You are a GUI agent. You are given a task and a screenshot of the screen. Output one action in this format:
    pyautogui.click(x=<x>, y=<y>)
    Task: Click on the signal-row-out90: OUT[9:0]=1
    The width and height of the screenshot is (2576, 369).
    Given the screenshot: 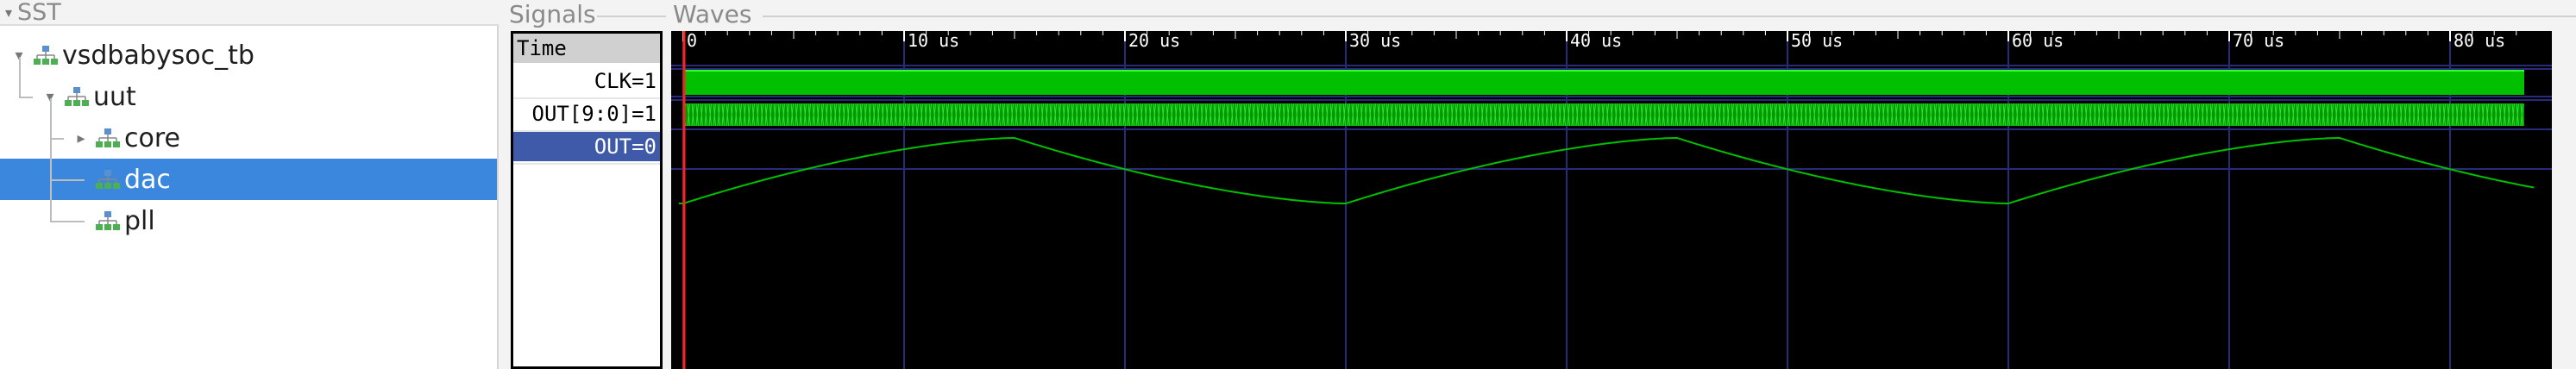 What is the action you would take?
    pyautogui.click(x=586, y=113)
    